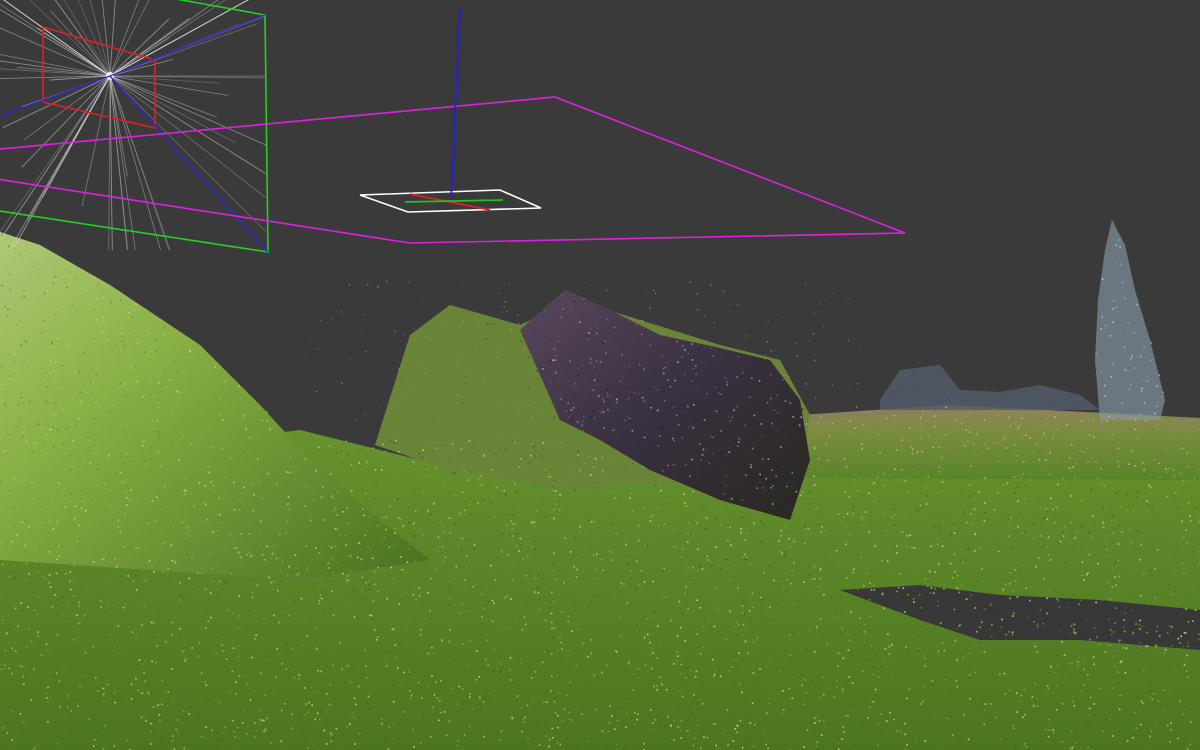 The height and width of the screenshot is (750, 1200). I want to click on origin-axis-gizmo, so click(450, 110).